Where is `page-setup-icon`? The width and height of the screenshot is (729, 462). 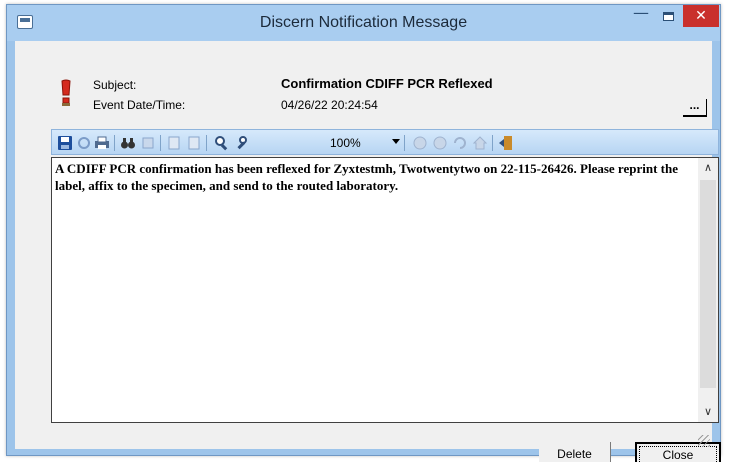 page-setup-icon is located at coordinates (174, 143).